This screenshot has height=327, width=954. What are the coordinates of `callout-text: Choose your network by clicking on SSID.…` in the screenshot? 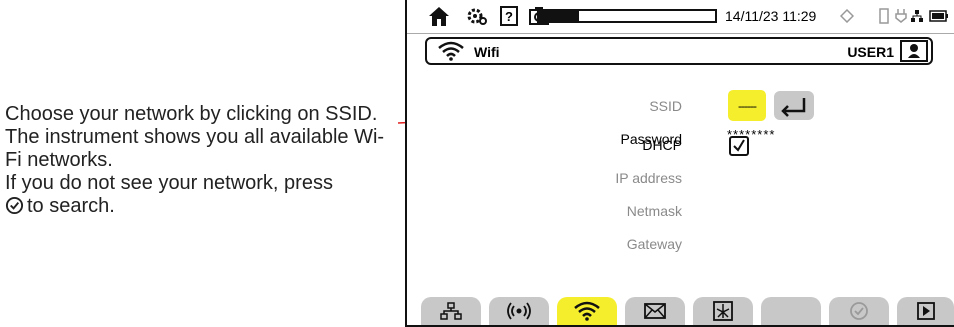 It's located at (201, 160).